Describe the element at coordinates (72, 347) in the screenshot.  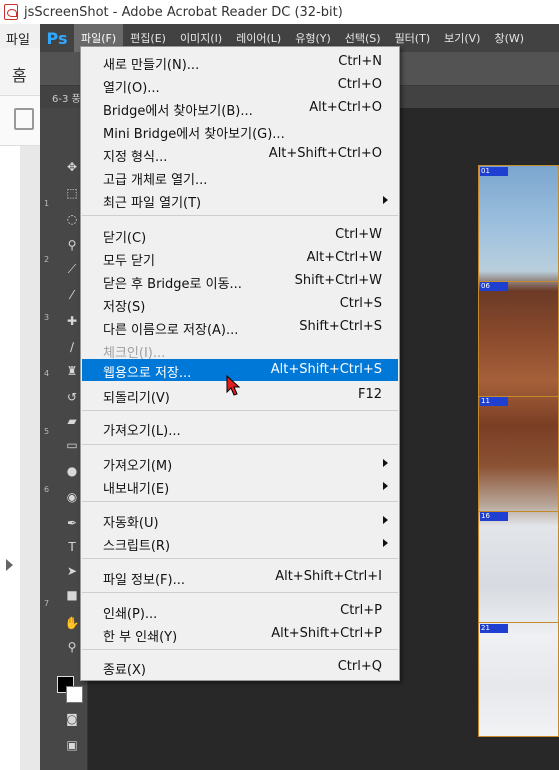
I see `brush-tool-icon: ∕` at that location.